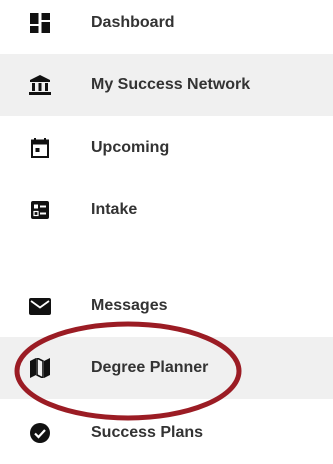 The height and width of the screenshot is (464, 333). I want to click on sidebar-item-success-plans: Success Plans, so click(166, 433).